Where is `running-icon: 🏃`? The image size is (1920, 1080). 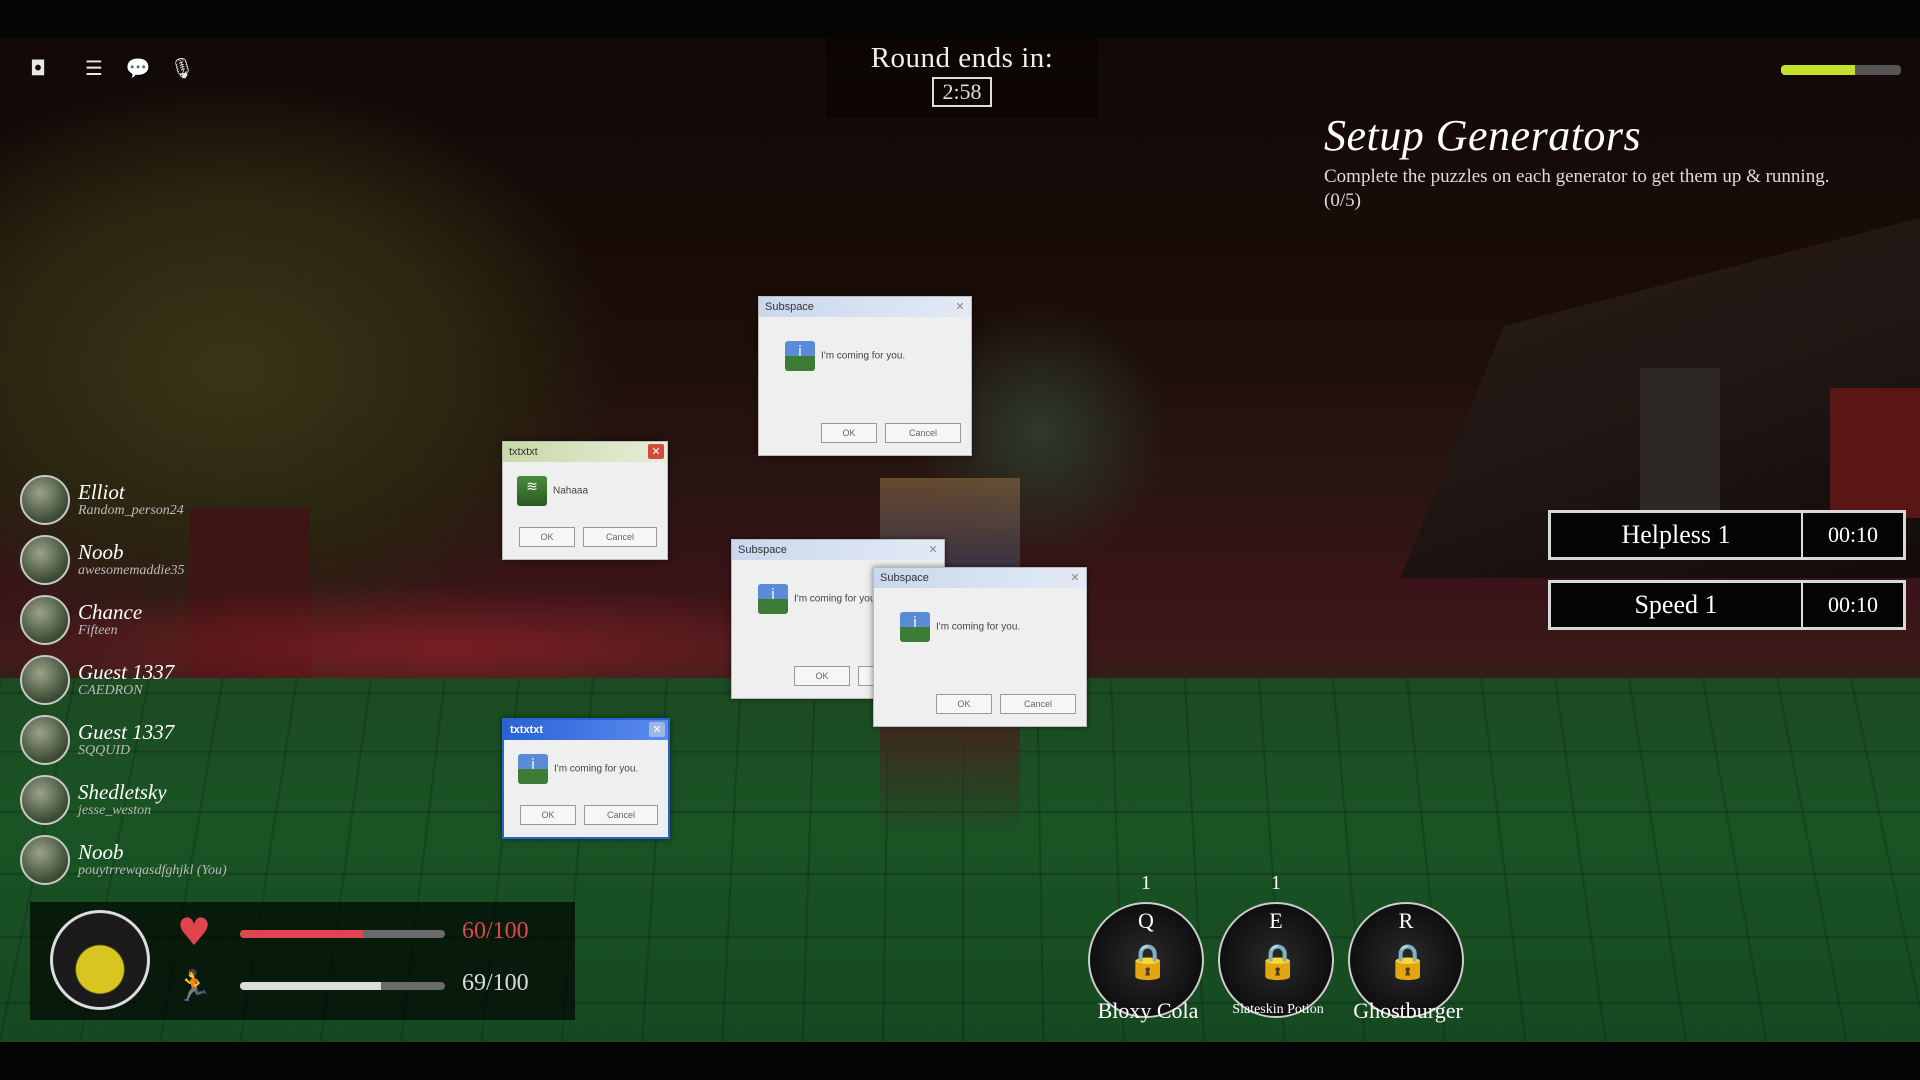
running-icon: 🏃 is located at coordinates (194, 986).